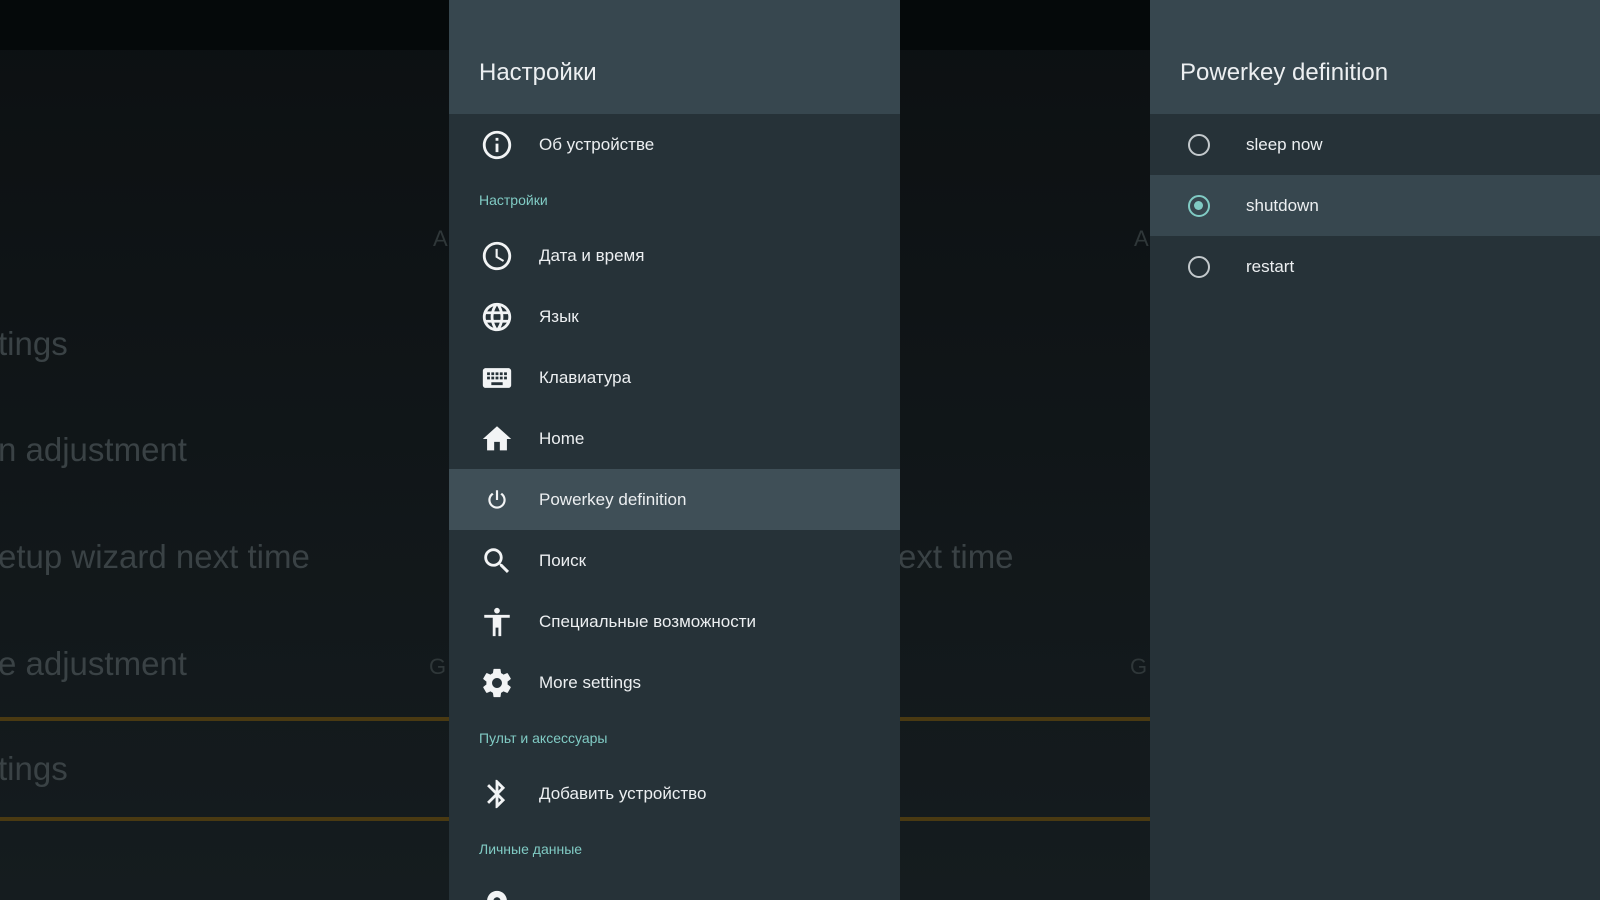  What do you see at coordinates (674, 887) in the screenshot?
I see `menu-item-personal-partial` at bounding box center [674, 887].